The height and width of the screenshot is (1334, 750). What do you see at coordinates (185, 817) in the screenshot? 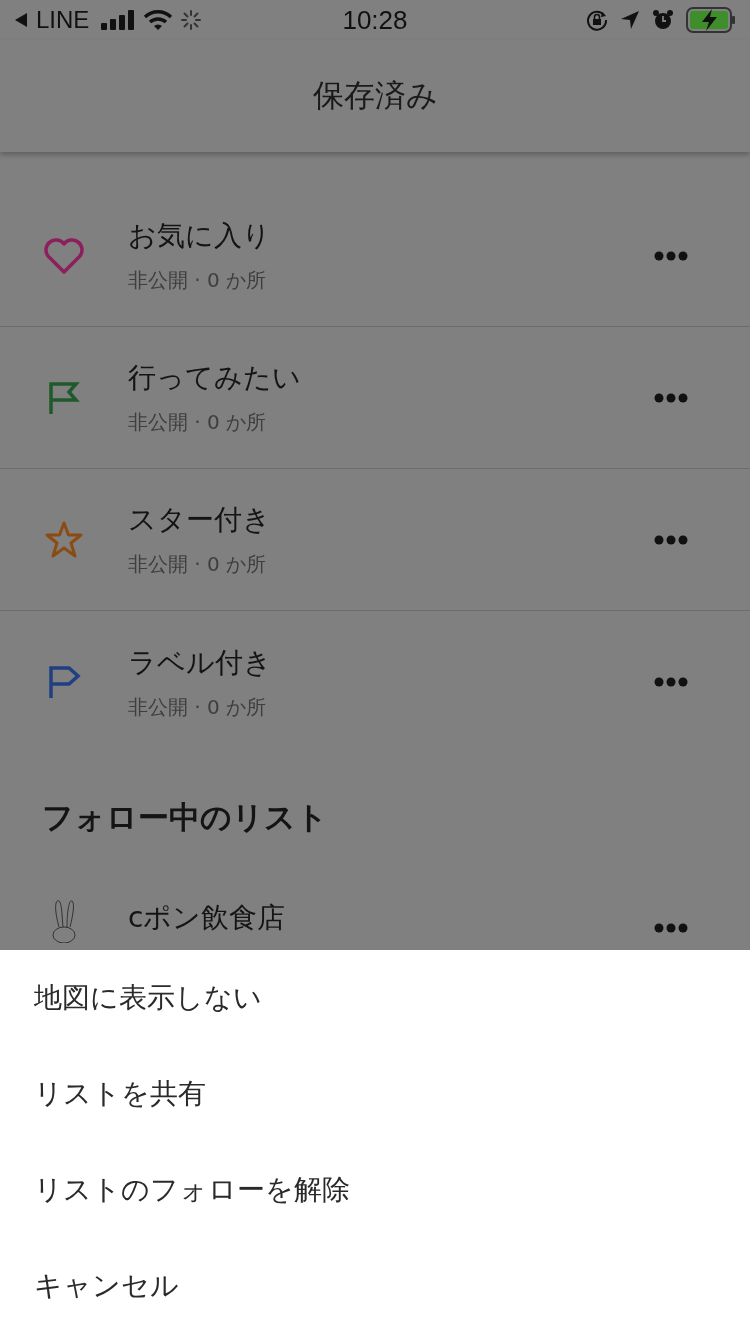
I see `section-heading: フォロー中のリスト` at bounding box center [185, 817].